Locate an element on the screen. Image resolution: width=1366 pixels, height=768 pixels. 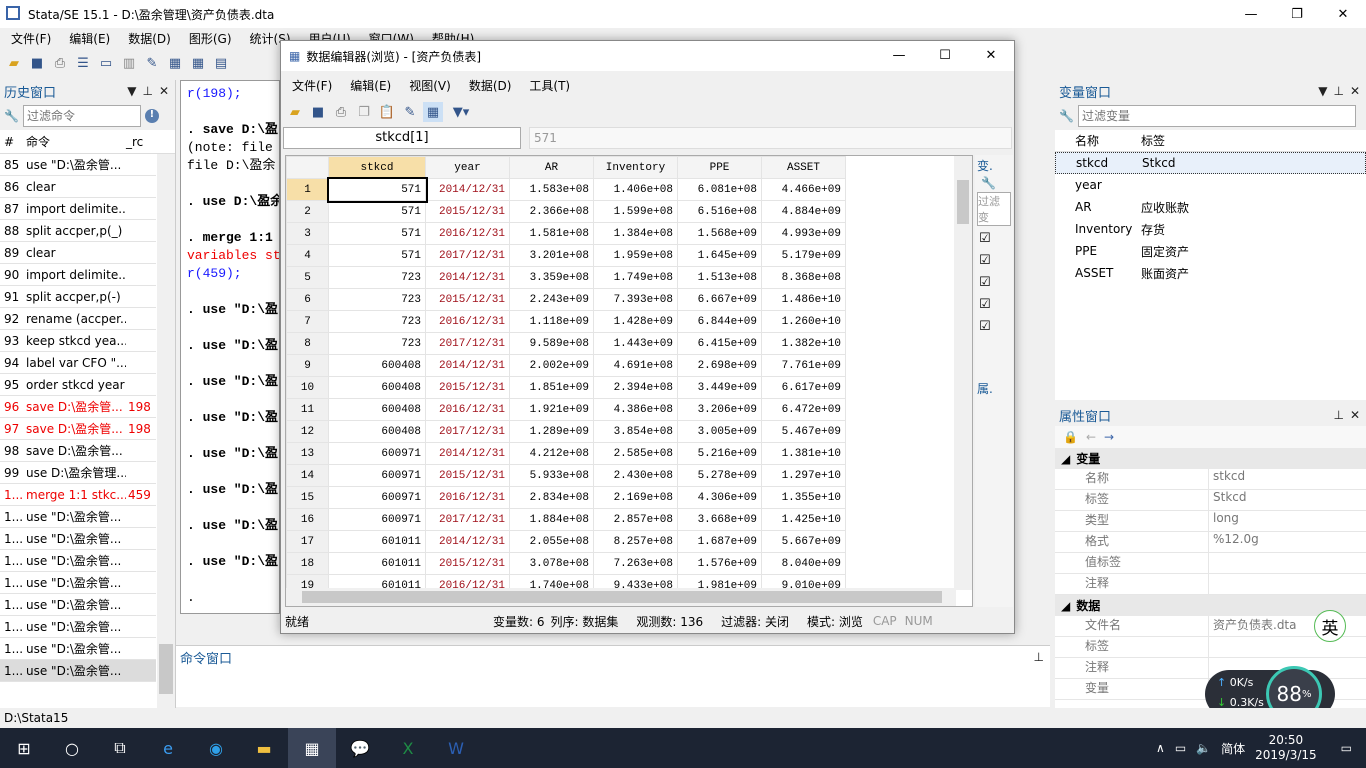
history-row: 1... merge 1:1 stkc... 459 is located at coordinates (78, 495).